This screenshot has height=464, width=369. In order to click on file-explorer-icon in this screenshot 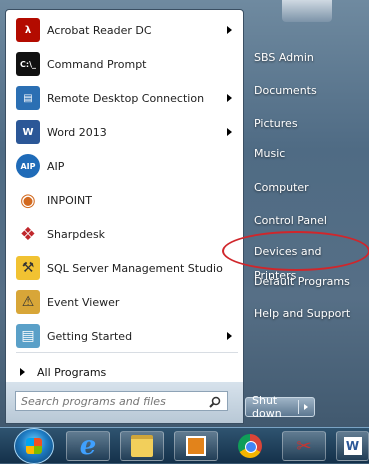, I will do `click(142, 446)`.